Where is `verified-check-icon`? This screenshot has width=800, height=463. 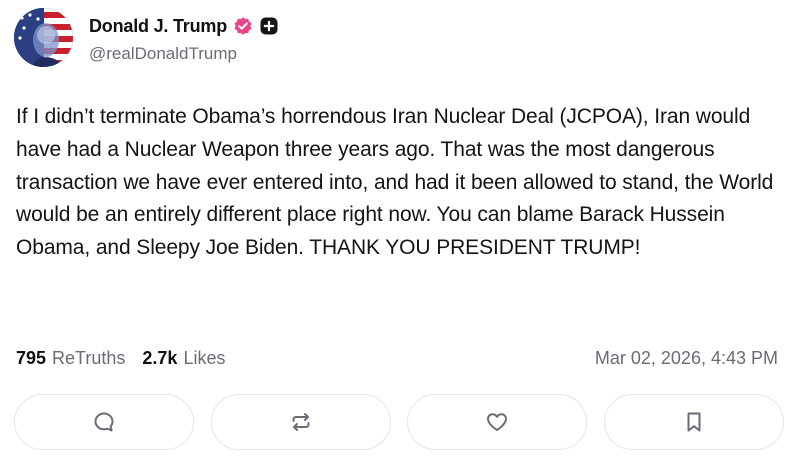
verified-check-icon is located at coordinates (243, 26).